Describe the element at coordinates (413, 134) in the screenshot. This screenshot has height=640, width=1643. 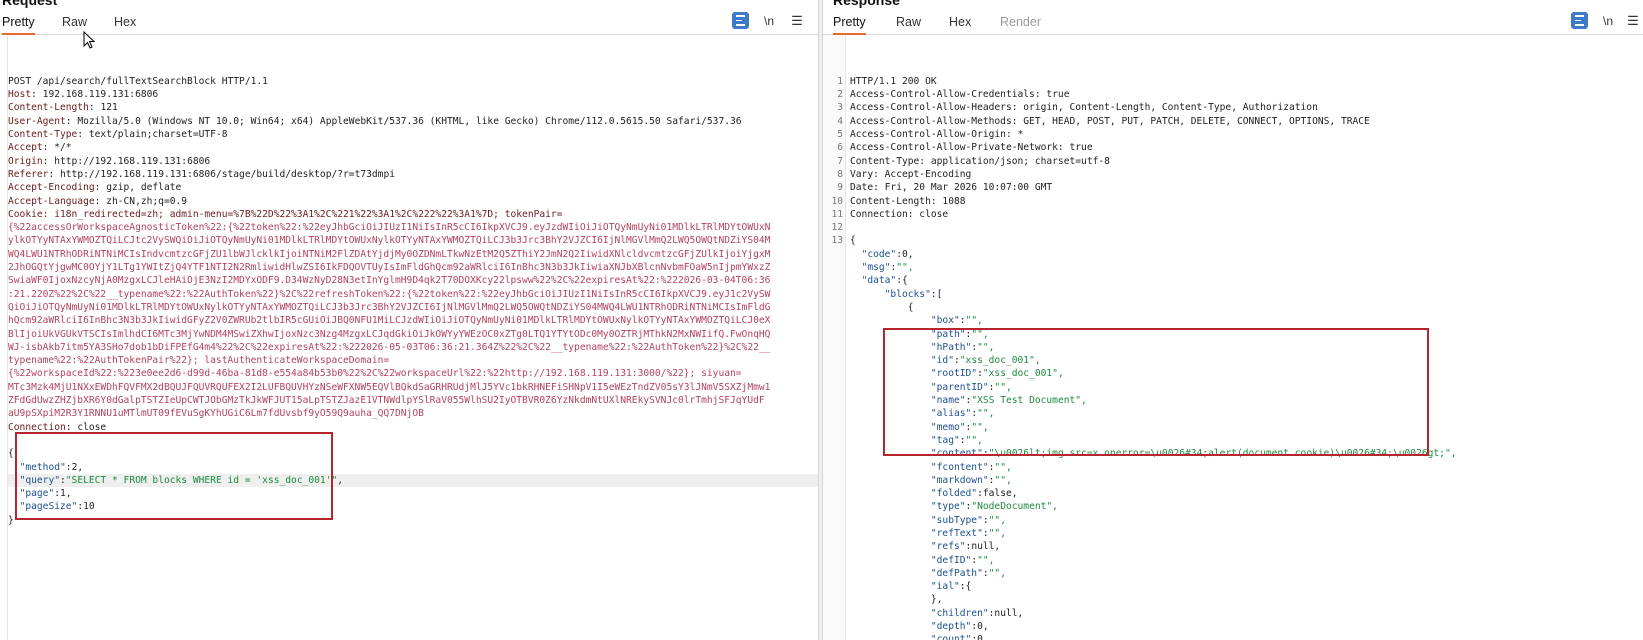
I see `code-line: Content-Type: text/plain;charset=UTF-8` at that location.